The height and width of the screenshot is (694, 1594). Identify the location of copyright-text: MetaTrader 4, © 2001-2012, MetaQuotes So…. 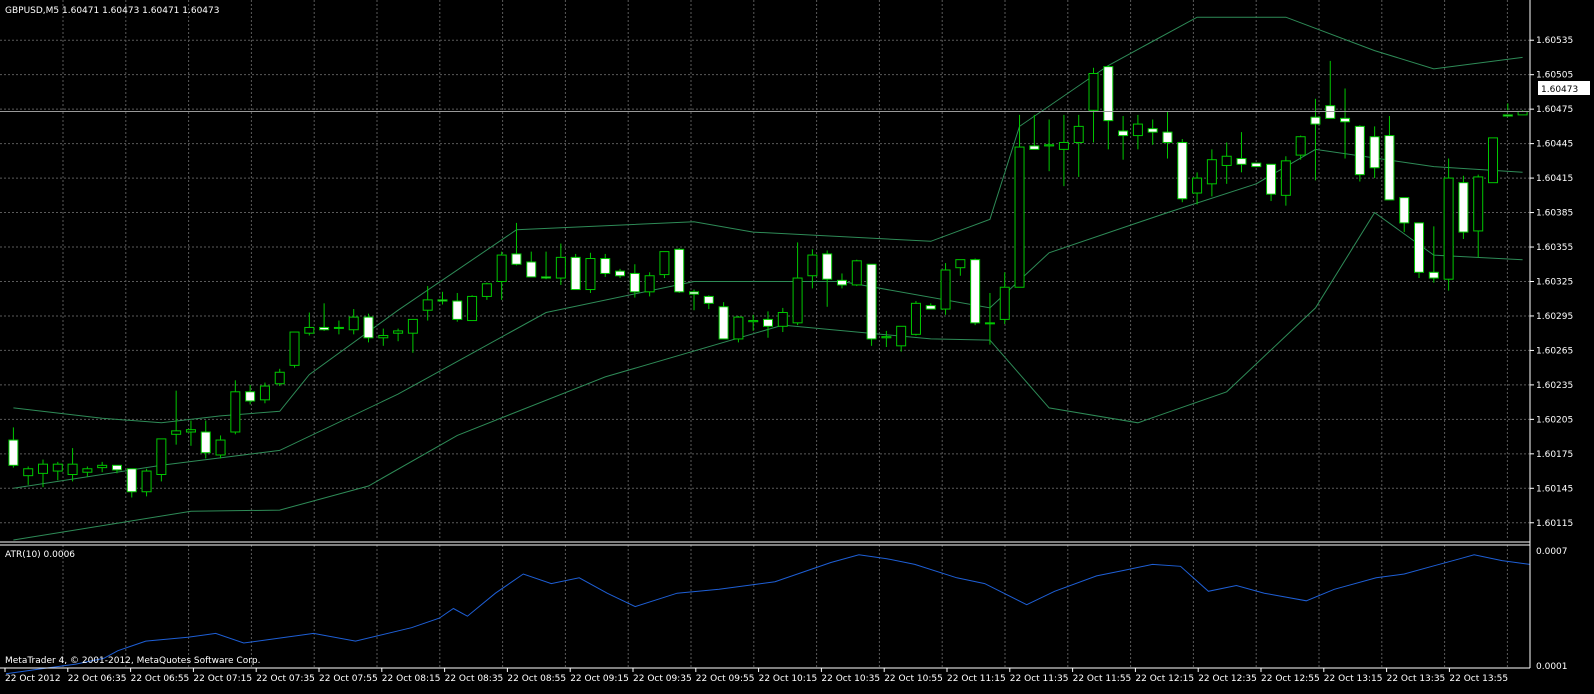
(133, 661).